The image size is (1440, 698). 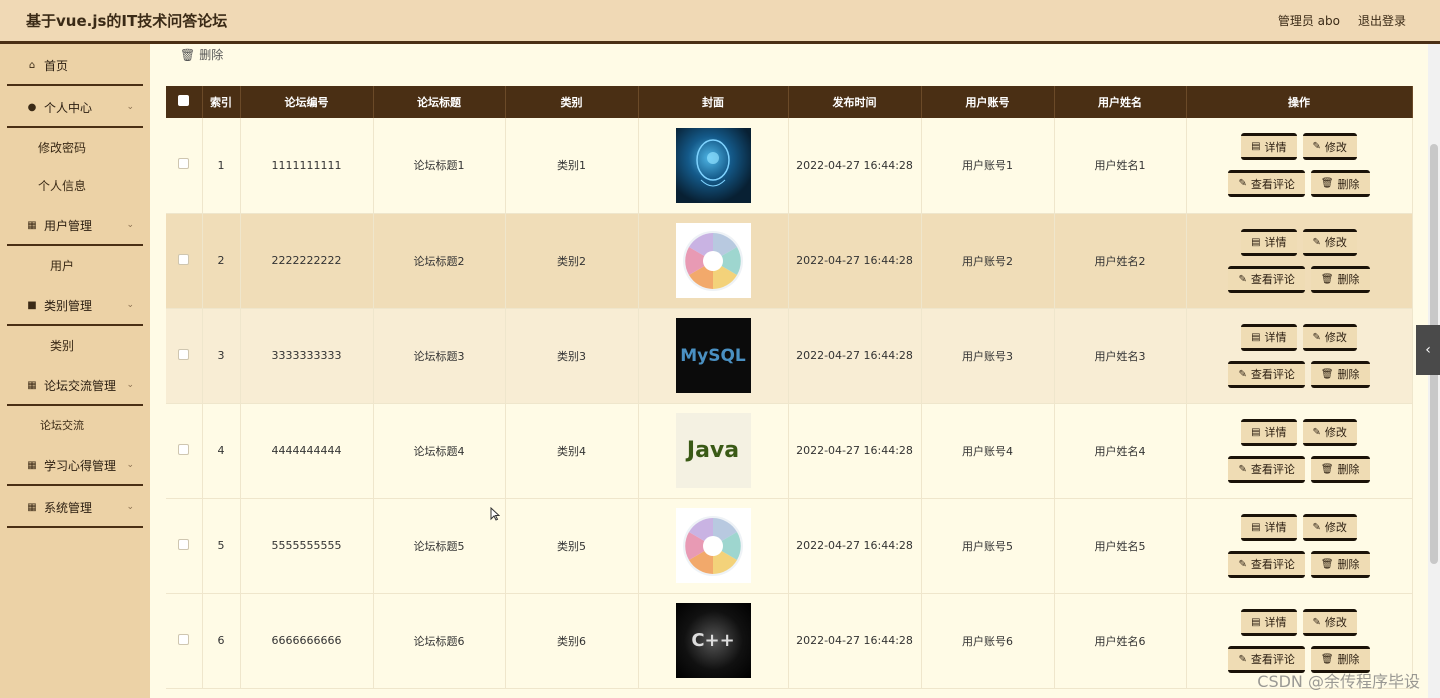 What do you see at coordinates (439, 102) in the screenshot?
I see `column-header: 论坛标题` at bounding box center [439, 102].